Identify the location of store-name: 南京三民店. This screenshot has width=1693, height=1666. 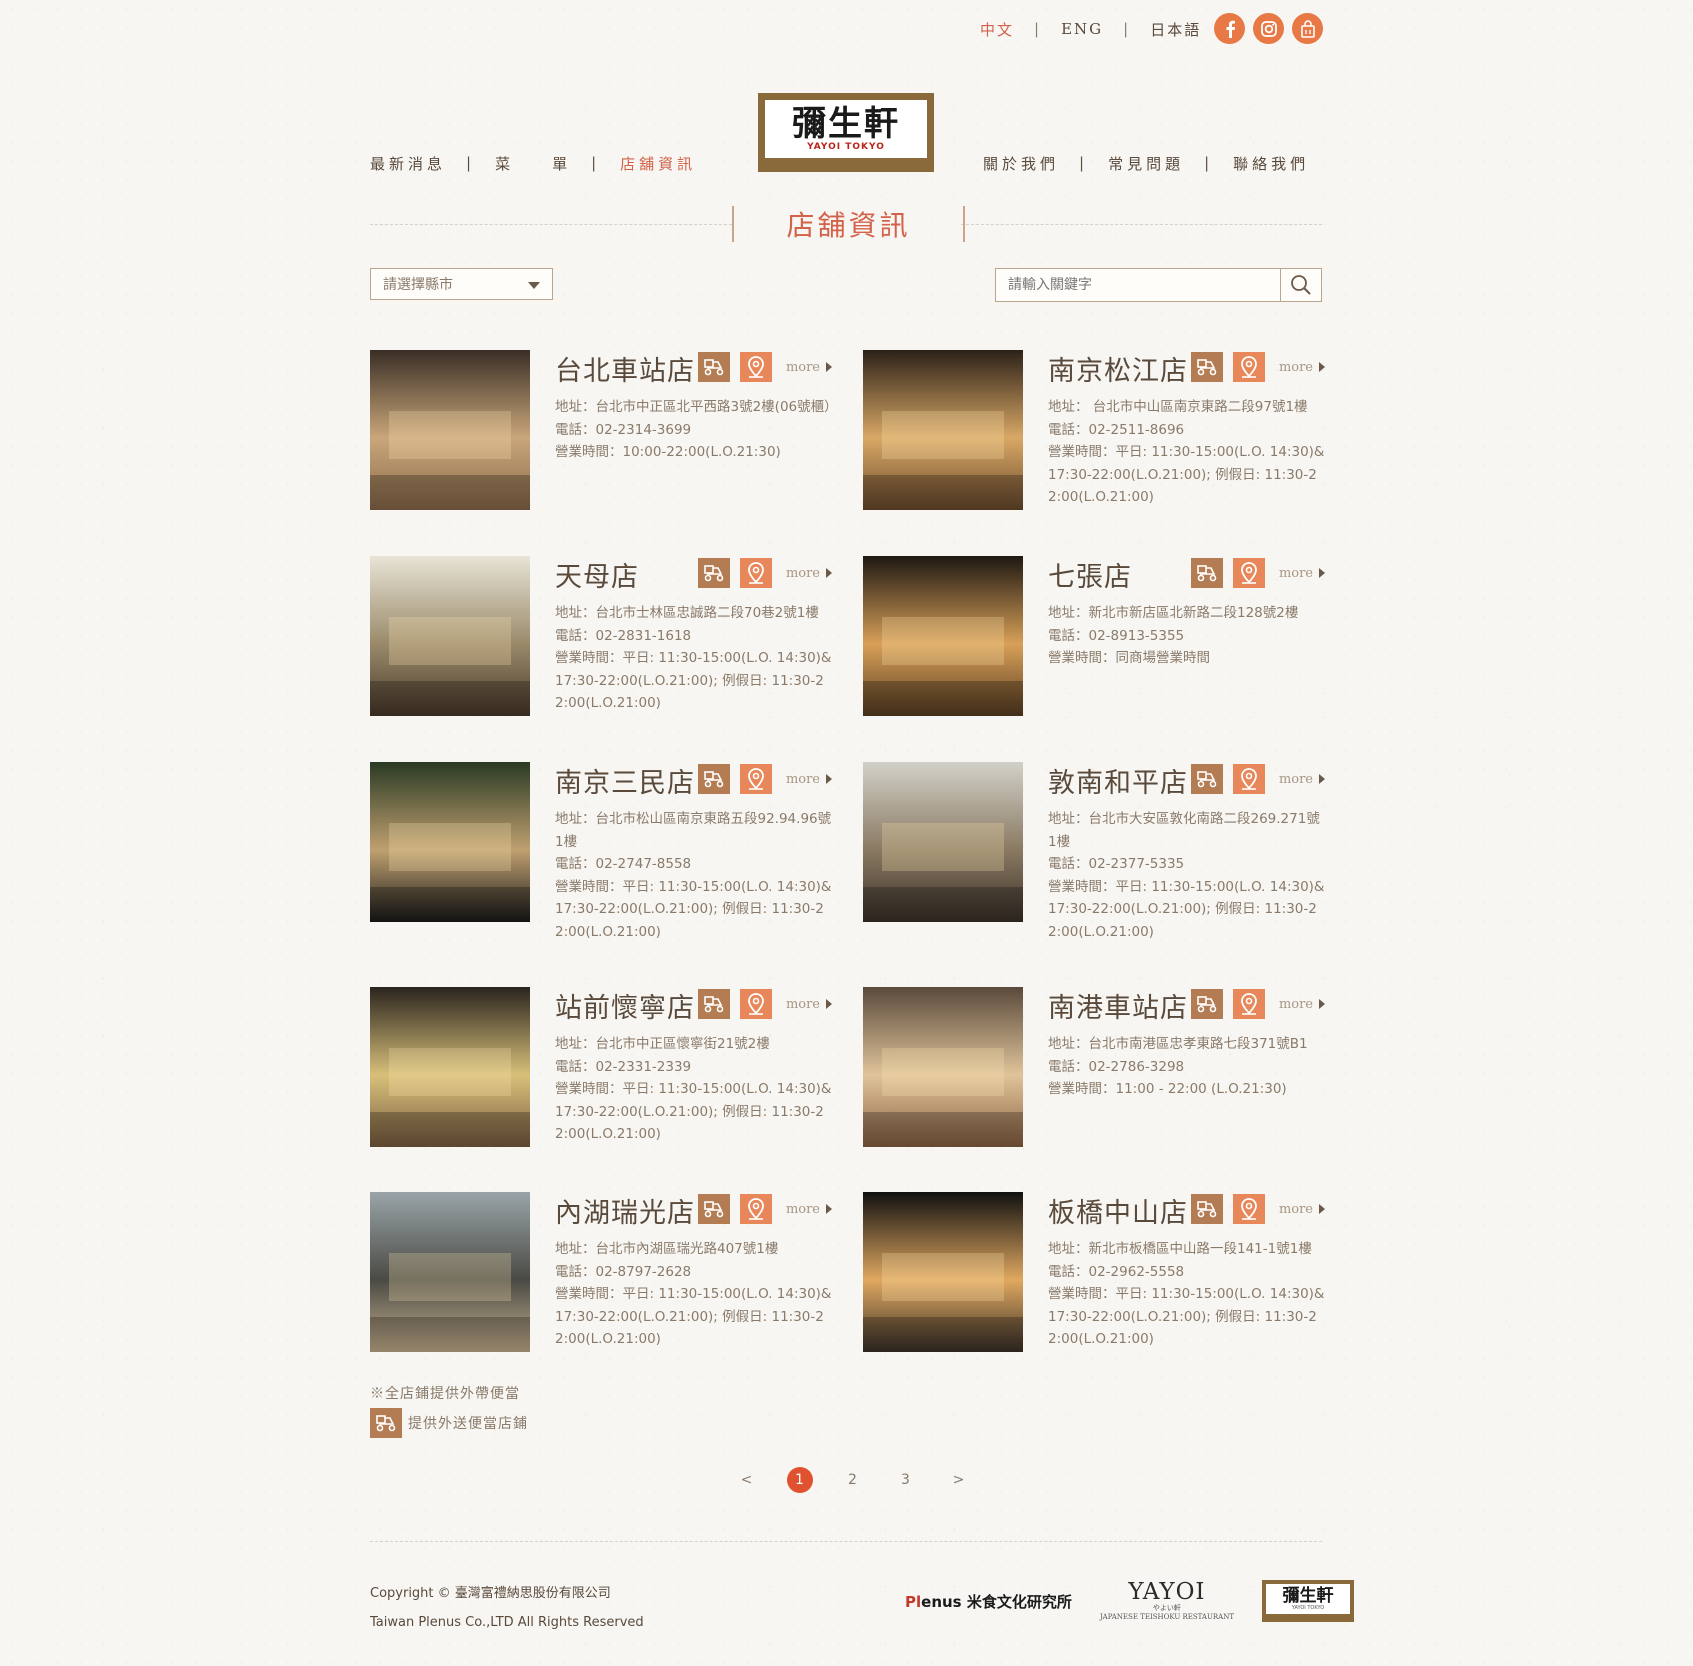
(625, 780).